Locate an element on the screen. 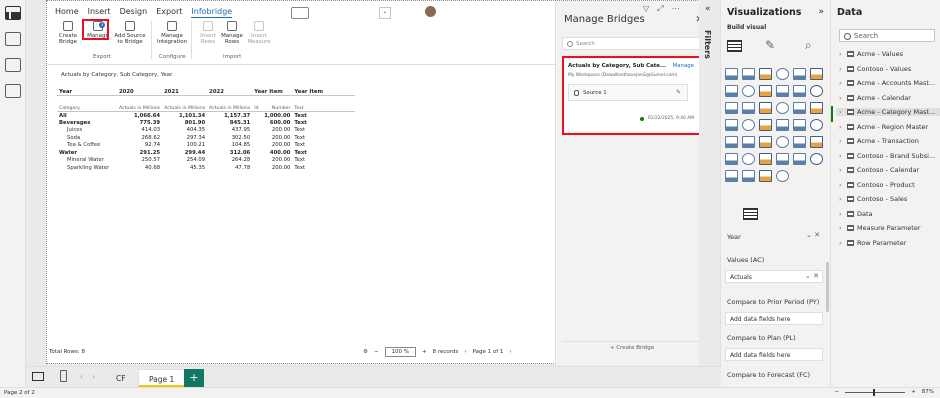  mobile-view-icon is located at coordinates (63, 376).